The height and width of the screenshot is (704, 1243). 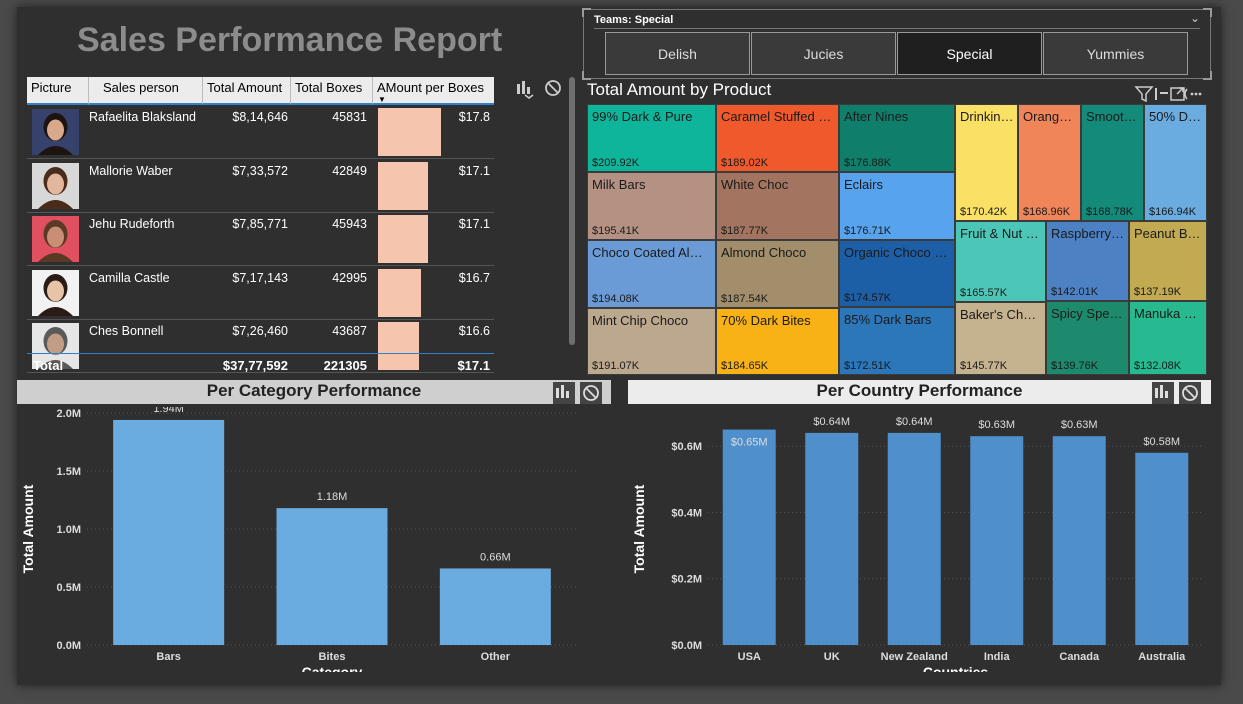 What do you see at coordinates (131, 170) in the screenshot?
I see `sales-person-name: Mallorie Waber` at bounding box center [131, 170].